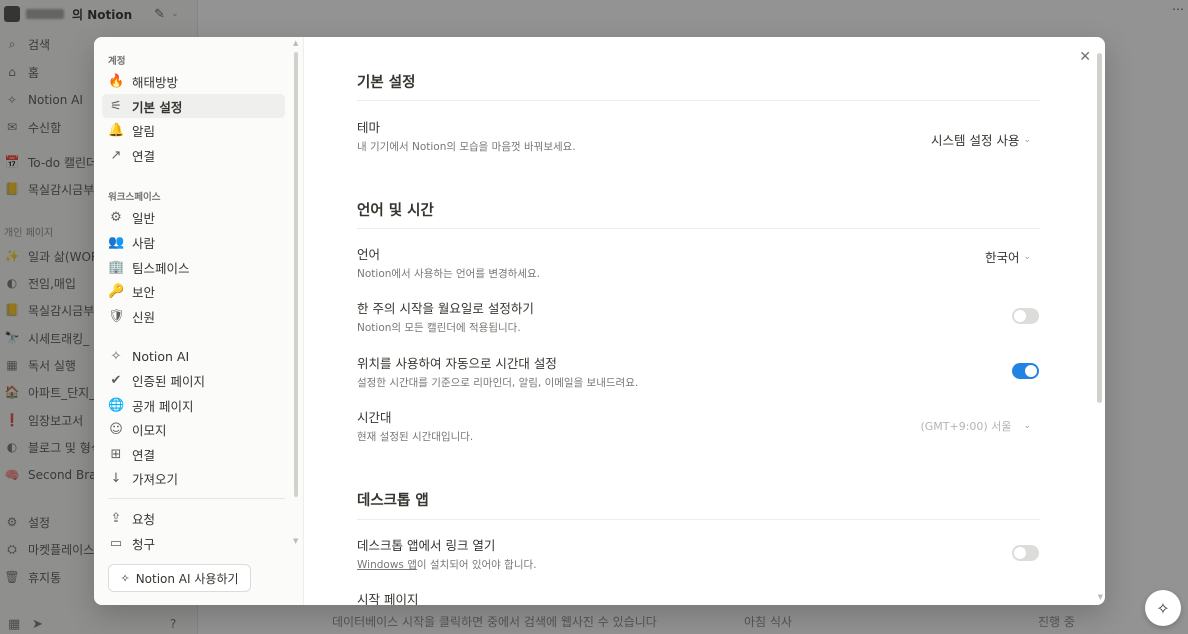 This screenshot has height=634, width=1188. What do you see at coordinates (1008, 256) in the screenshot?
I see `language-dropdown: 한국어 ⌄` at bounding box center [1008, 256].